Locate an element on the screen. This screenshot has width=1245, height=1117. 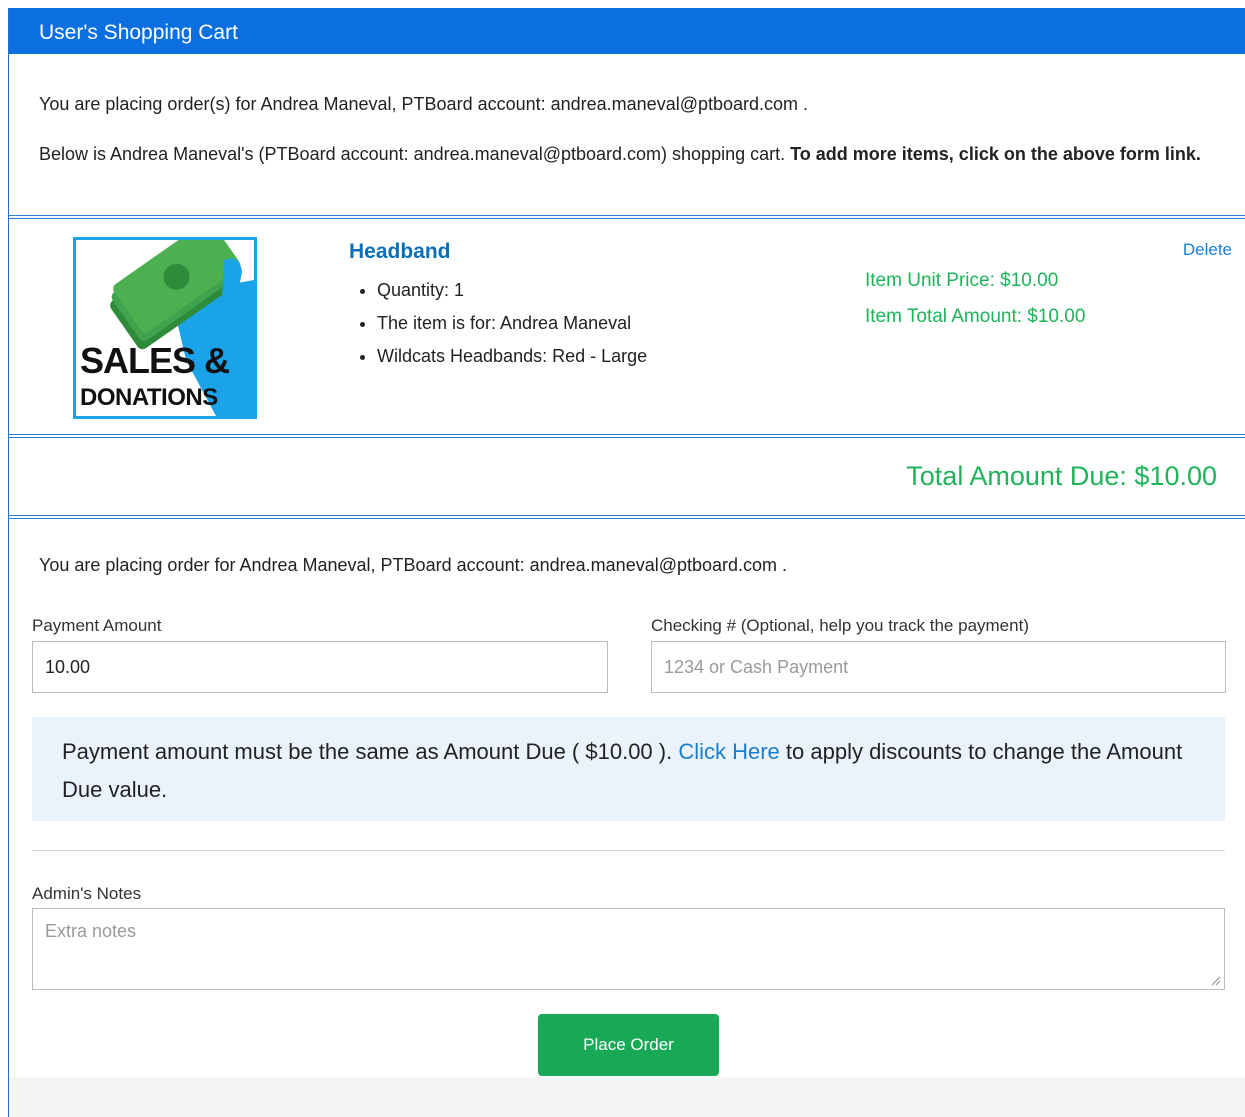
payment-amount-label: Payment Amount is located at coordinates (97, 625).